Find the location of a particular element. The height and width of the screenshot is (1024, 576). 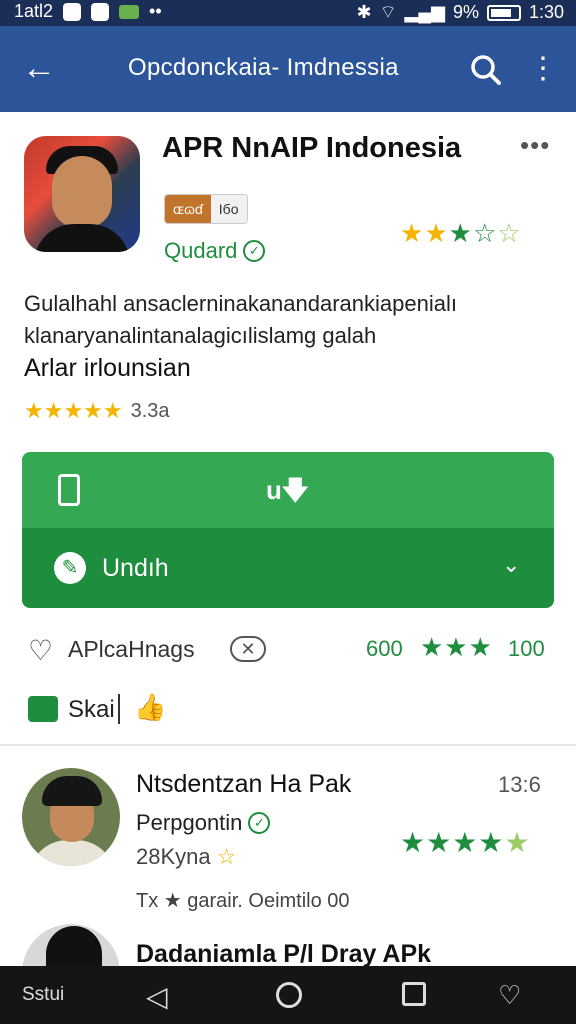

dots-icon: •• is located at coordinates (155, 11).